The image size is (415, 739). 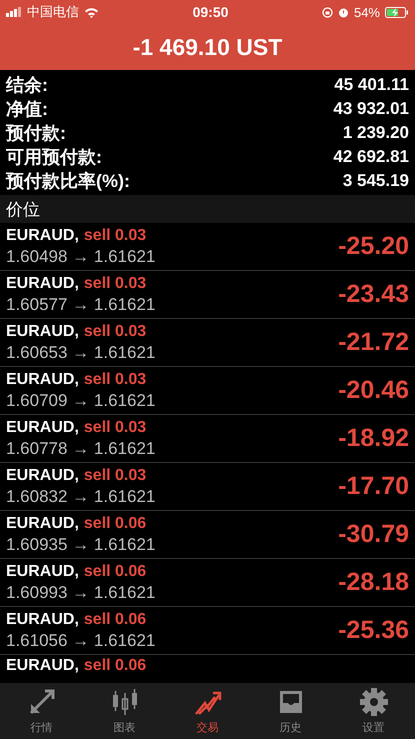 I want to click on tab-button: 行情, so click(x=41, y=711).